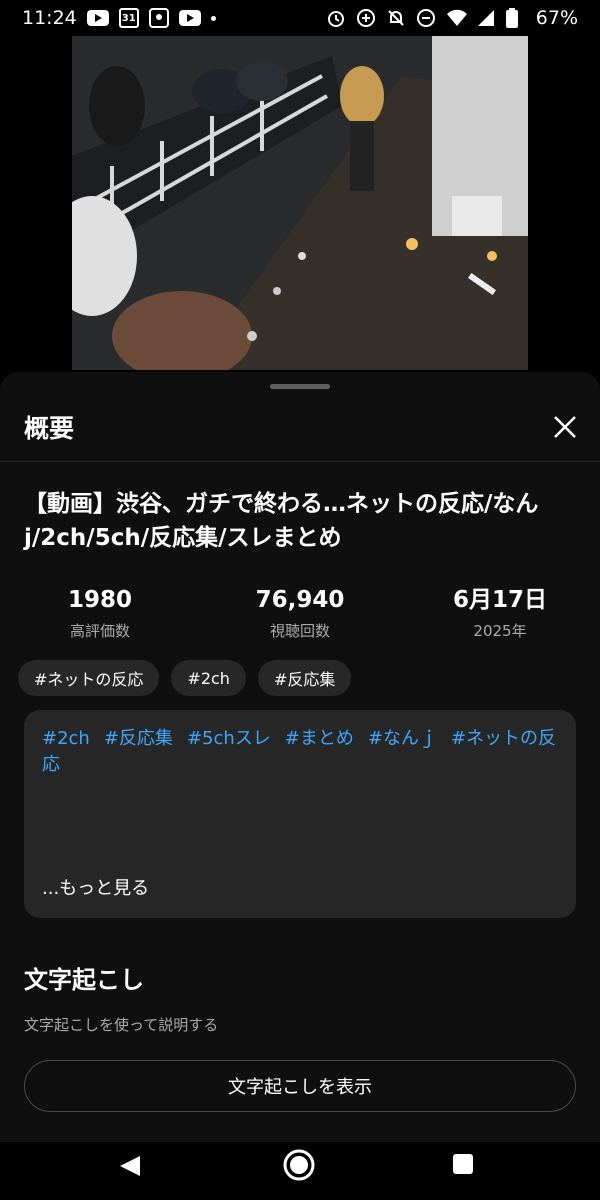 This screenshot has height=1200, width=600. What do you see at coordinates (158, 18) in the screenshot?
I see `app-icon` at bounding box center [158, 18].